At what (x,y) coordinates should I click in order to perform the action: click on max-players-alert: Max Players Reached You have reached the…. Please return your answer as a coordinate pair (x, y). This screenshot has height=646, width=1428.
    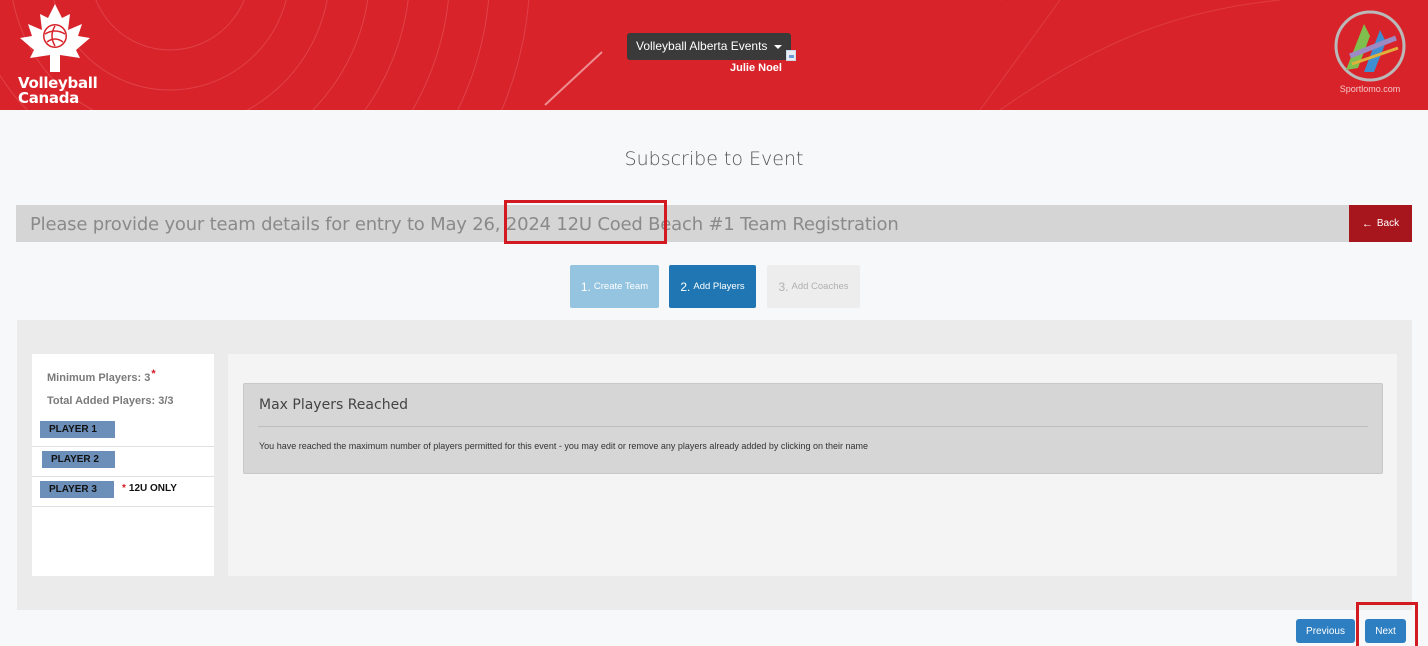
    Looking at the image, I should click on (813, 428).